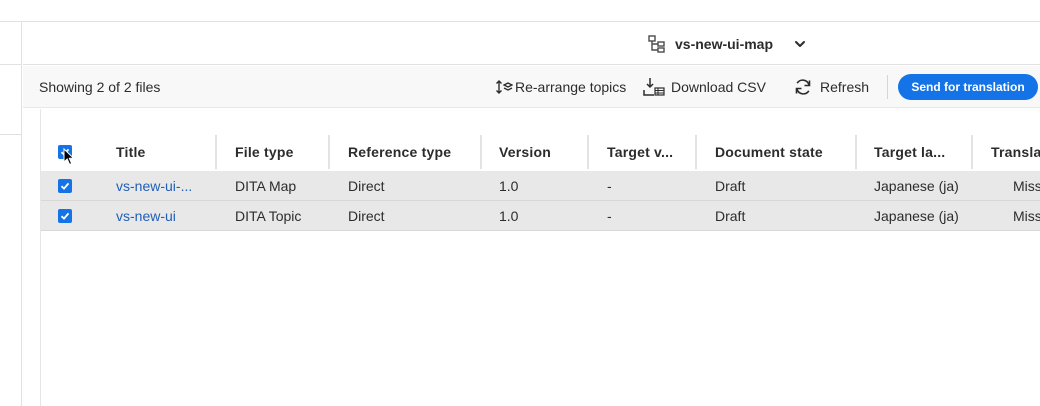 Image resolution: width=1040 pixels, height=406 pixels. I want to click on map-bar: vs-new-ui-map, so click(531, 43).